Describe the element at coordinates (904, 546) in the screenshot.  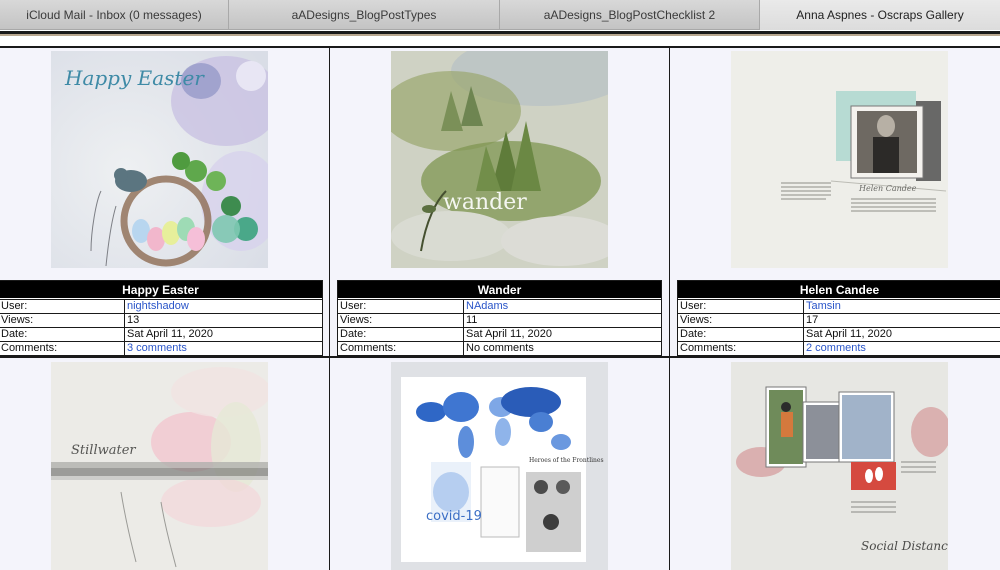
I see `thumbnail-text: Social Distancing` at that location.